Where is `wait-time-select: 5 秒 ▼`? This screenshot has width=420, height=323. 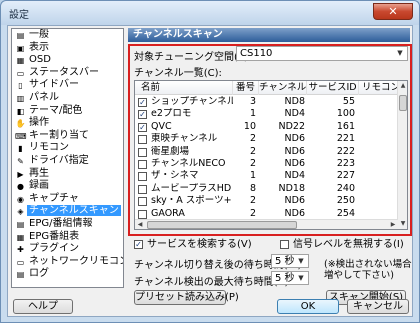
wait-time-select: 5 秒 ▼ is located at coordinates (290, 261).